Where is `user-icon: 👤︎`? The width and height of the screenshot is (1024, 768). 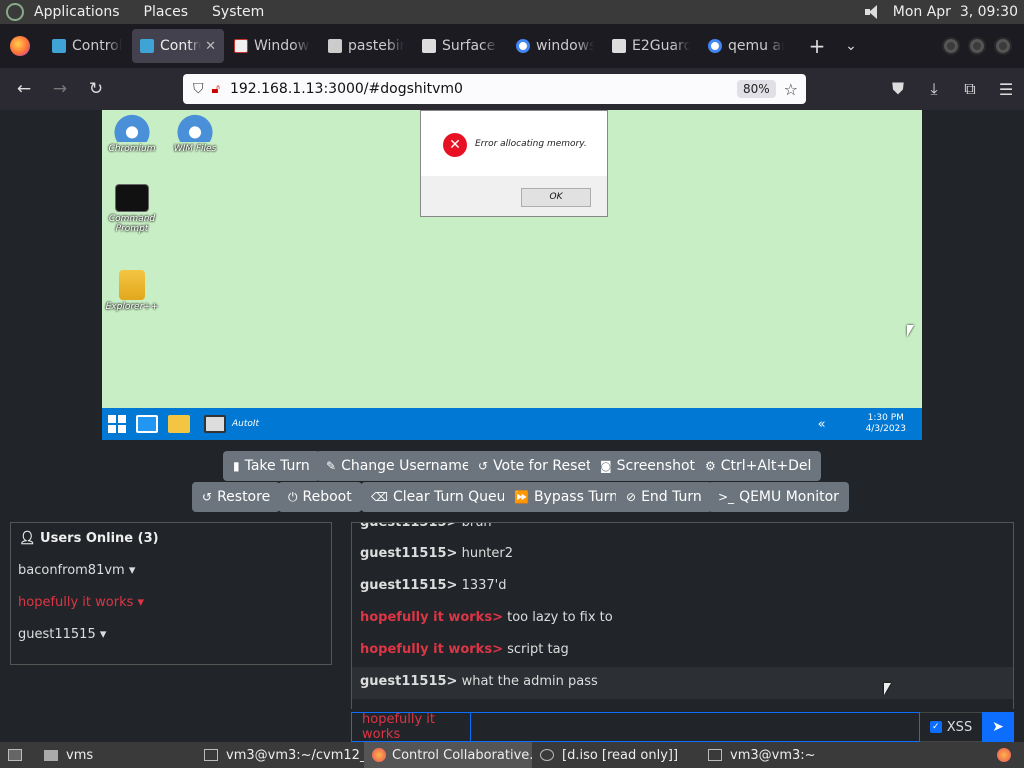
user-icon: 👤︎ is located at coordinates (27, 538).